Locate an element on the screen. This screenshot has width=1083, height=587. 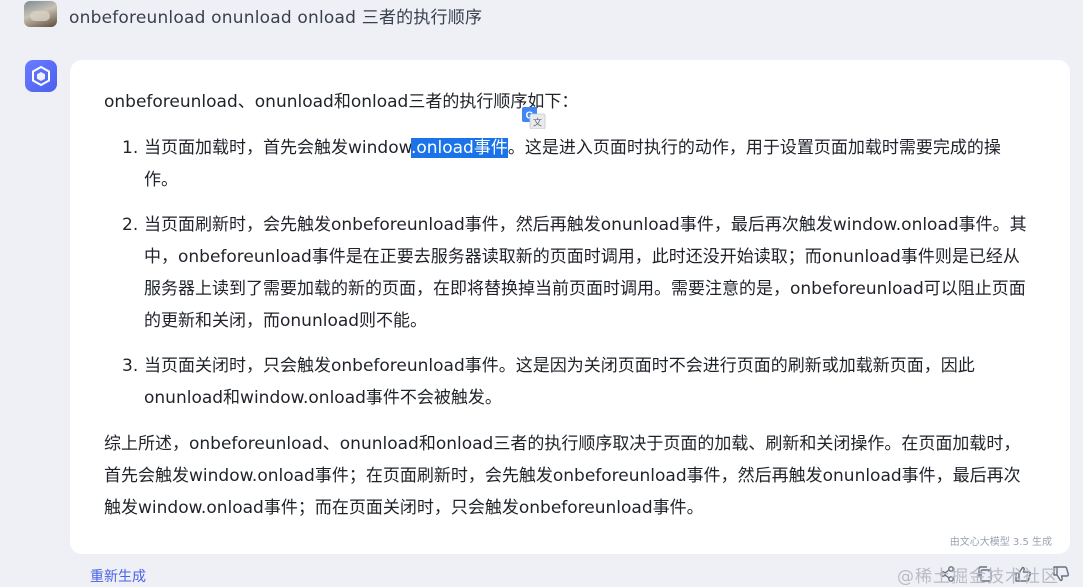
answer-intro: onbeforeunload、onunload和onload三者的执行顺序如下： is located at coordinates (341, 102).